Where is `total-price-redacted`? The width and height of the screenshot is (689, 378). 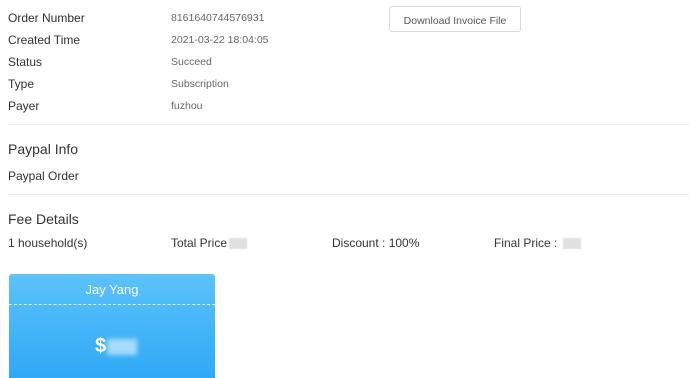
total-price-redacted is located at coordinates (238, 244).